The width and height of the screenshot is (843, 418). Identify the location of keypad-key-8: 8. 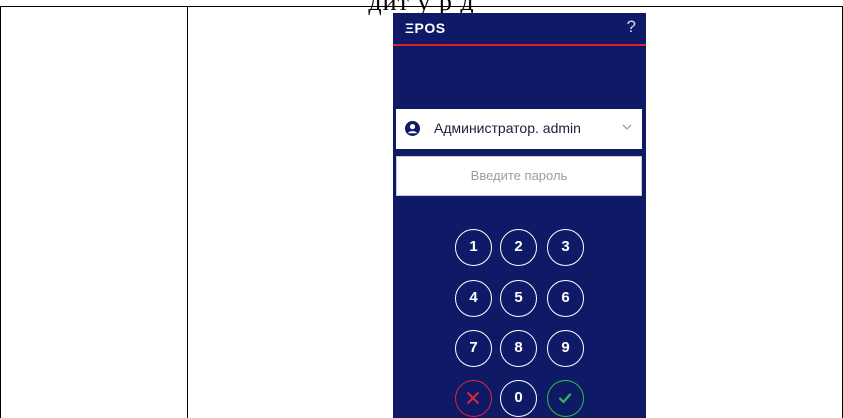
(518, 348).